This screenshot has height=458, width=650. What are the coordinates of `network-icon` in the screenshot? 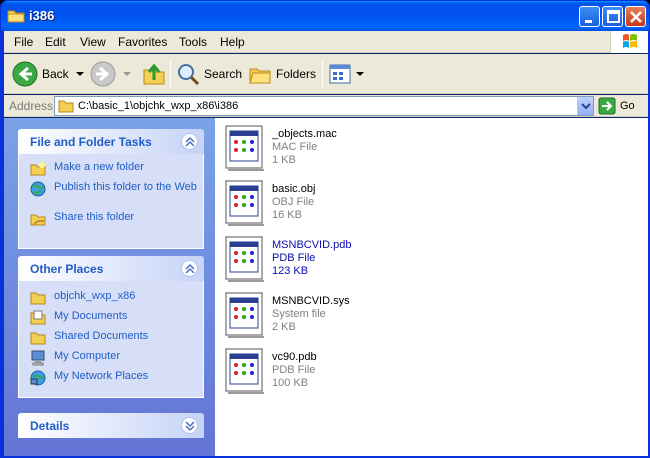 It's located at (38, 378).